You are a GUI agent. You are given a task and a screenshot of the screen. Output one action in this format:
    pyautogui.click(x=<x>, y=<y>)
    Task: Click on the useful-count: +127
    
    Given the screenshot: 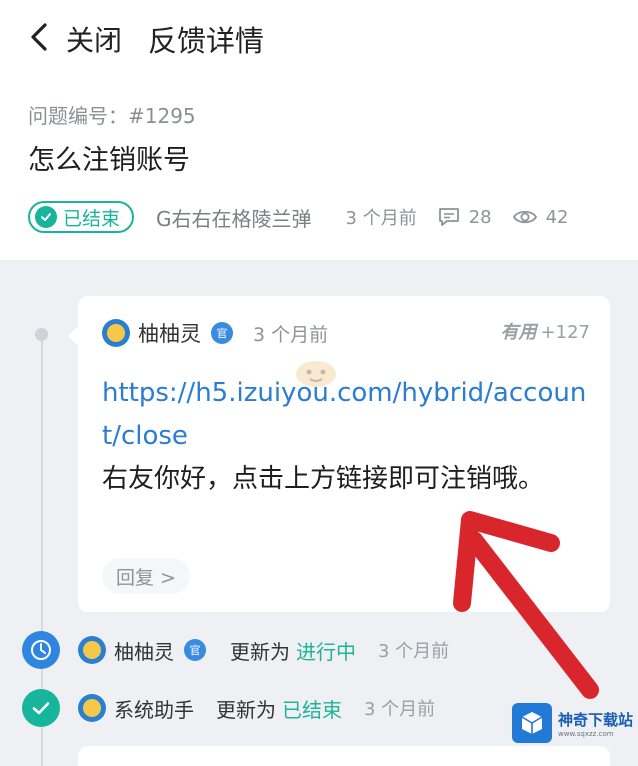 What is the action you would take?
    pyautogui.click(x=565, y=332)
    